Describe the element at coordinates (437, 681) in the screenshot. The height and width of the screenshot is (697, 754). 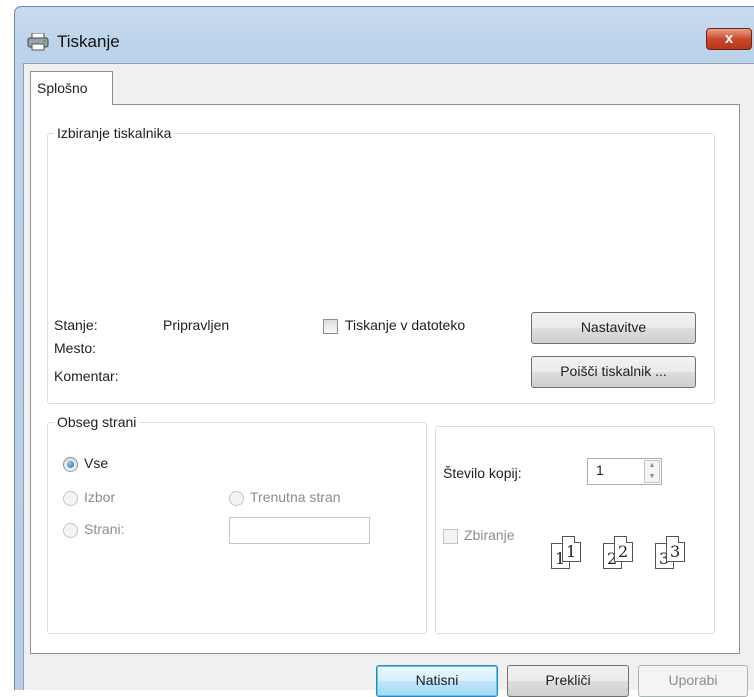
I see `print-button: Natisni` at that location.